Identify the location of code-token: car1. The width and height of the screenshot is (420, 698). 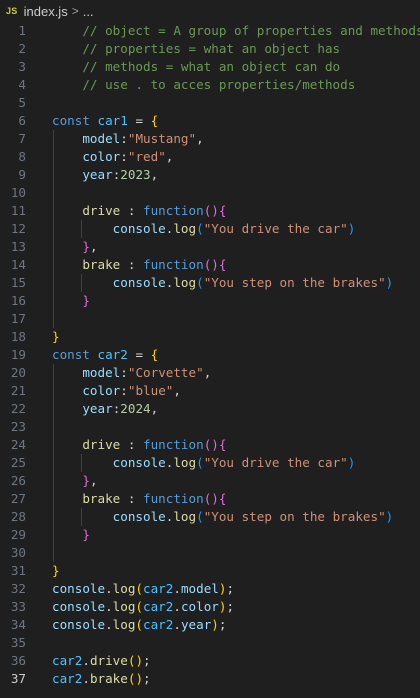
(112, 120).